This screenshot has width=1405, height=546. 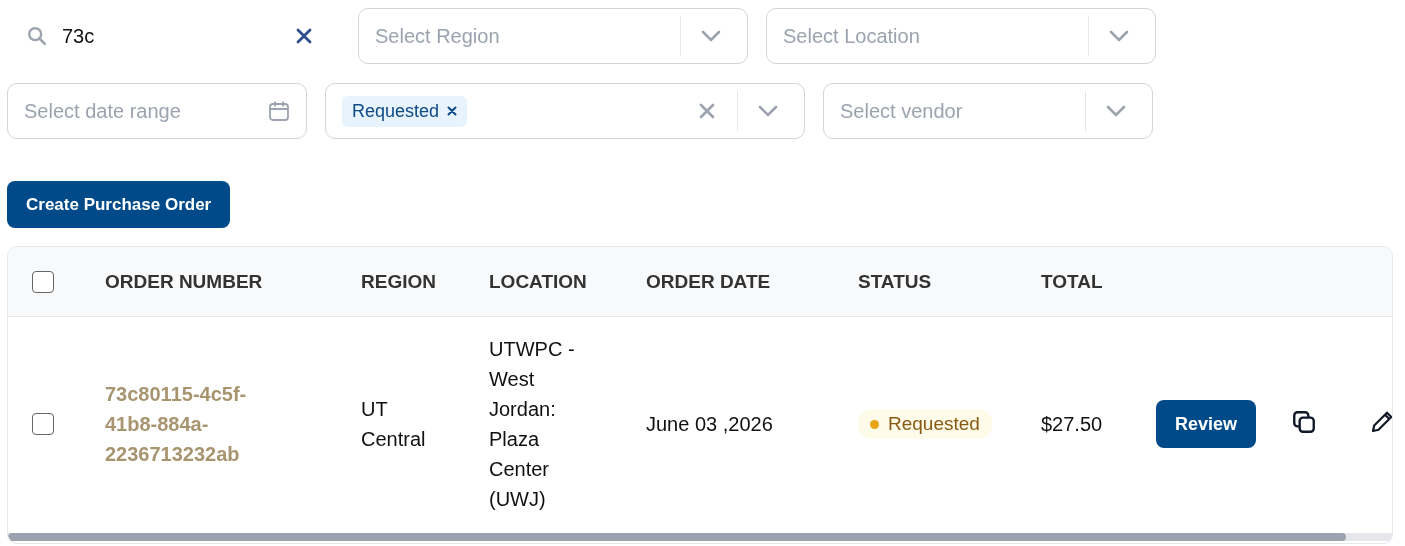 I want to click on select-field: Select vendor, so click(x=988, y=111).